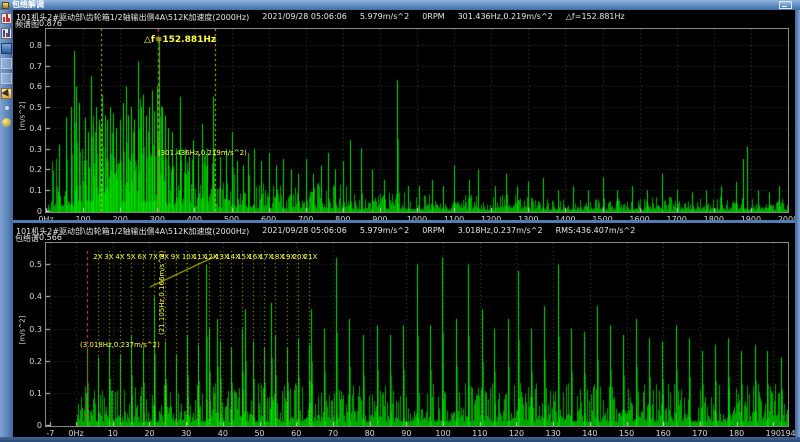 The width and height of the screenshot is (800, 442). I want to click on rms-readout: RMS:436.407m/s^2, so click(595, 230).